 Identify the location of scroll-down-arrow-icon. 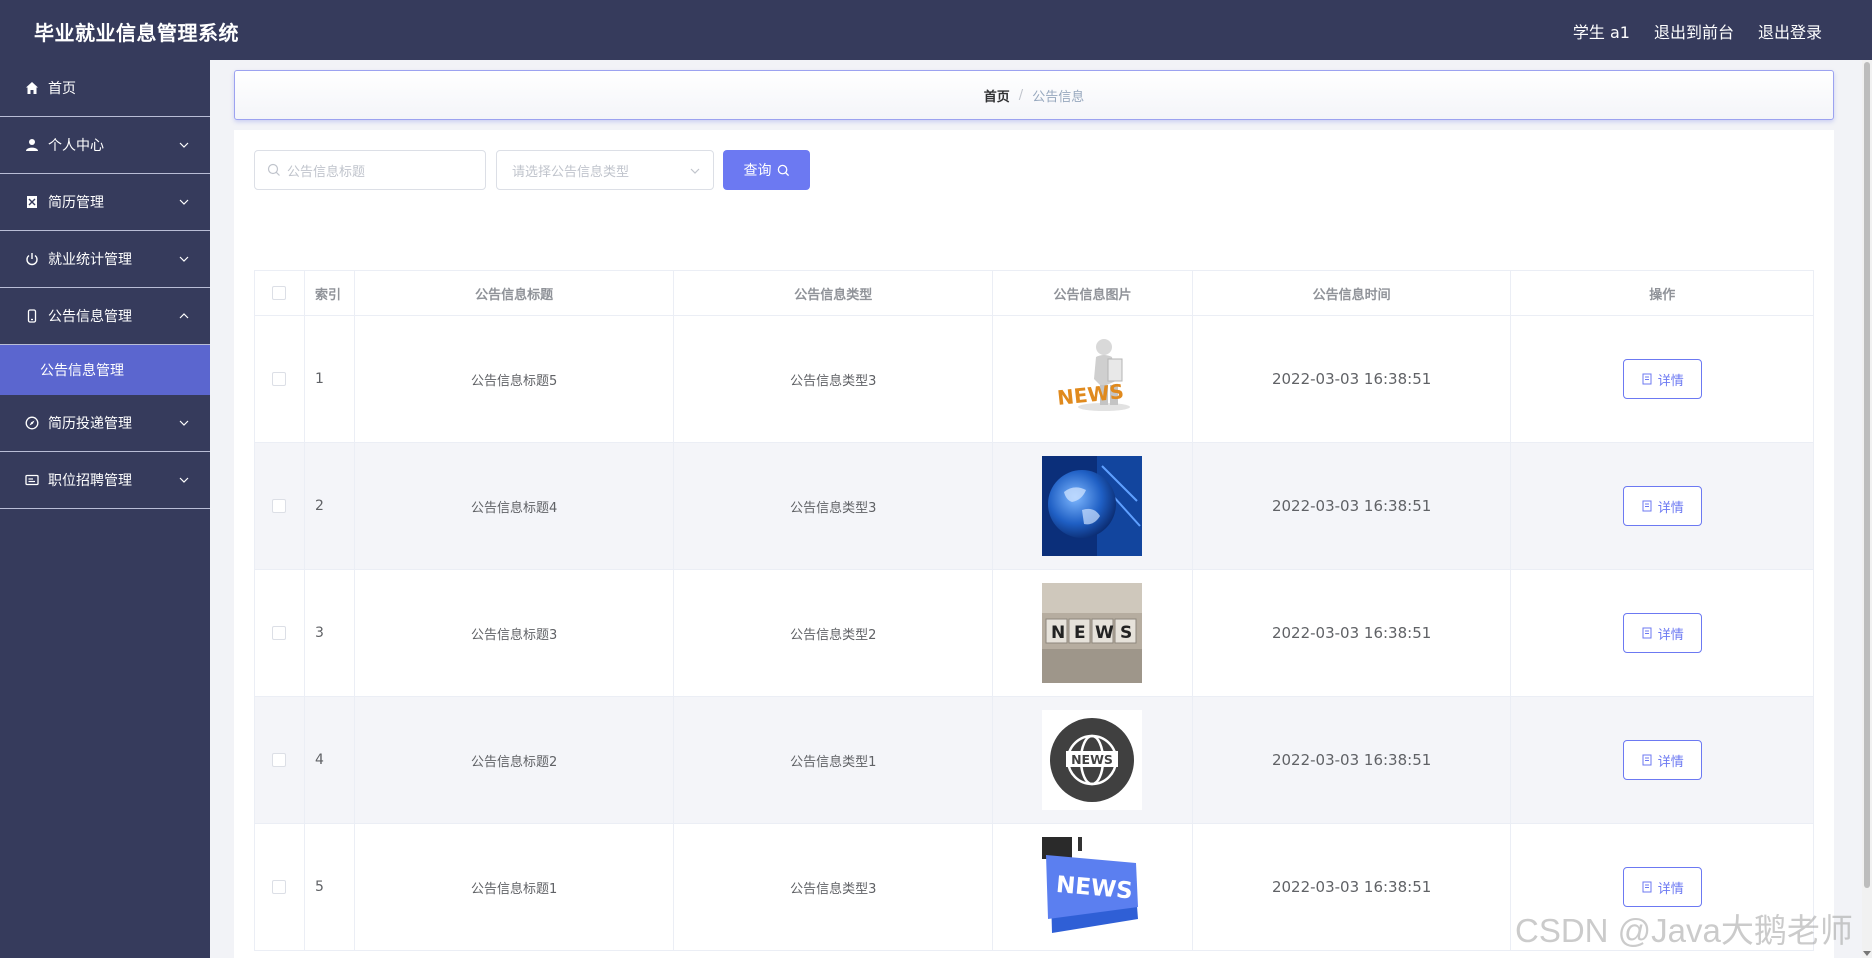
(1867, 953).